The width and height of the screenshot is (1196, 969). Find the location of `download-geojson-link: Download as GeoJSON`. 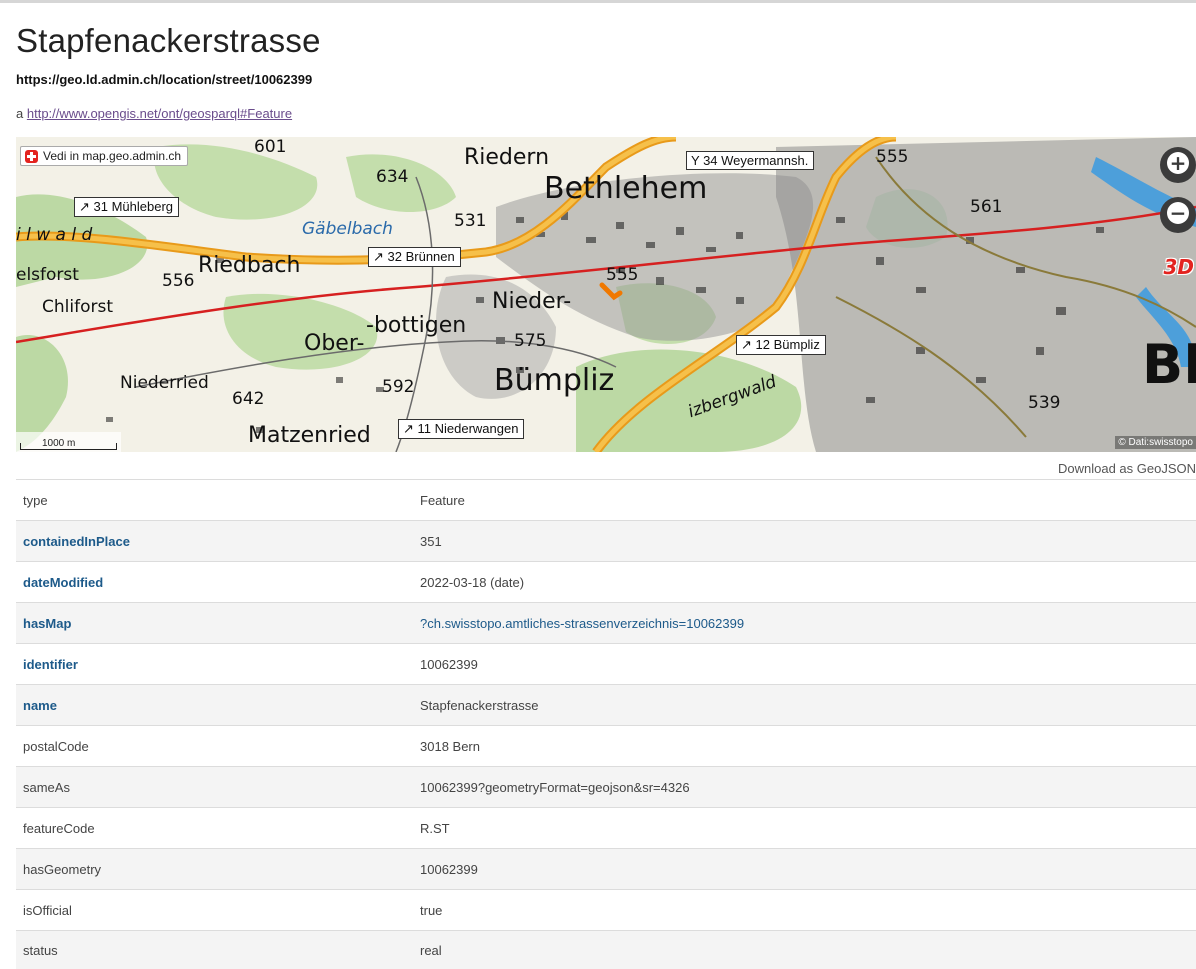

download-geojson-link: Download as GeoJSON is located at coordinates (1096, 468).